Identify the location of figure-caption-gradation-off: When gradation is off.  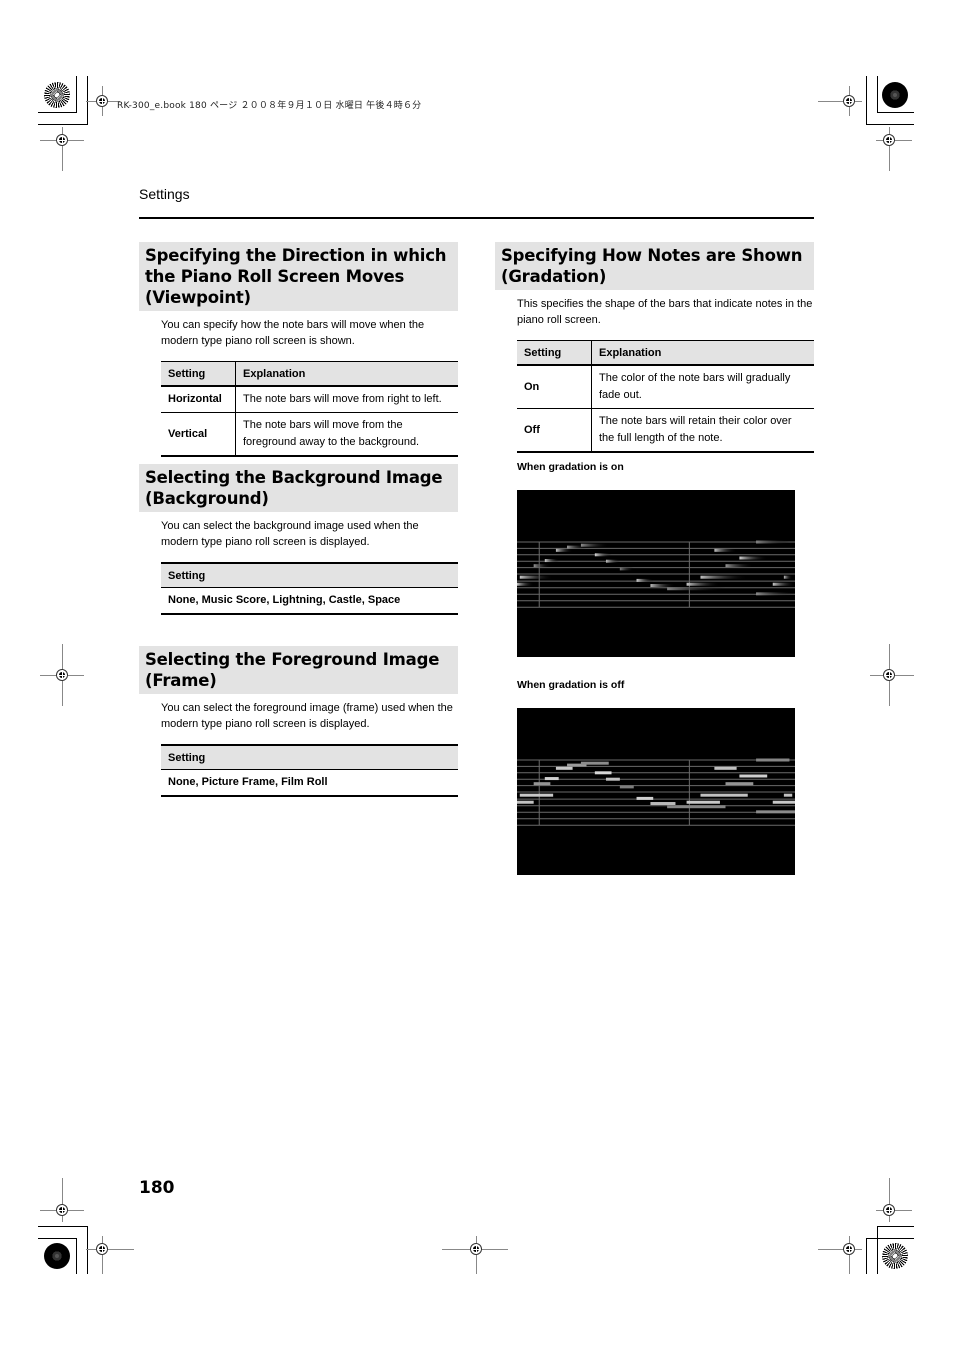
(571, 685).